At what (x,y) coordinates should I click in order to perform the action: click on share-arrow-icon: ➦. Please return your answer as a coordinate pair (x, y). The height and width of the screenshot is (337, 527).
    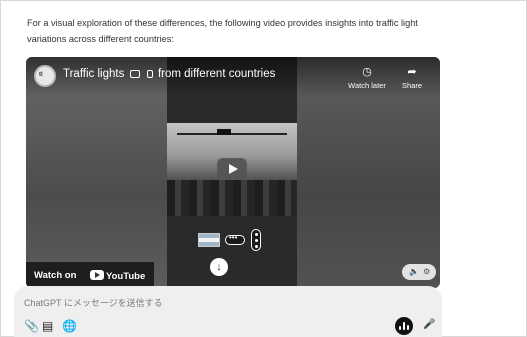
    Looking at the image, I should click on (412, 72).